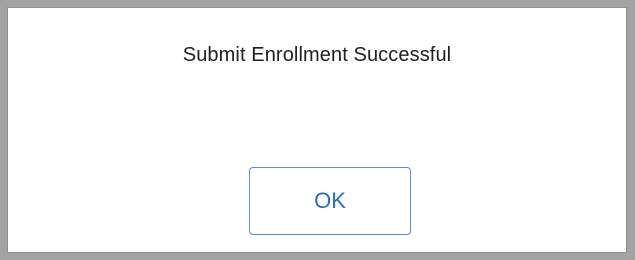 Image resolution: width=635 pixels, height=260 pixels. What do you see at coordinates (317, 55) in the screenshot?
I see `dialog-message: Submit Enrollment Successful` at bounding box center [317, 55].